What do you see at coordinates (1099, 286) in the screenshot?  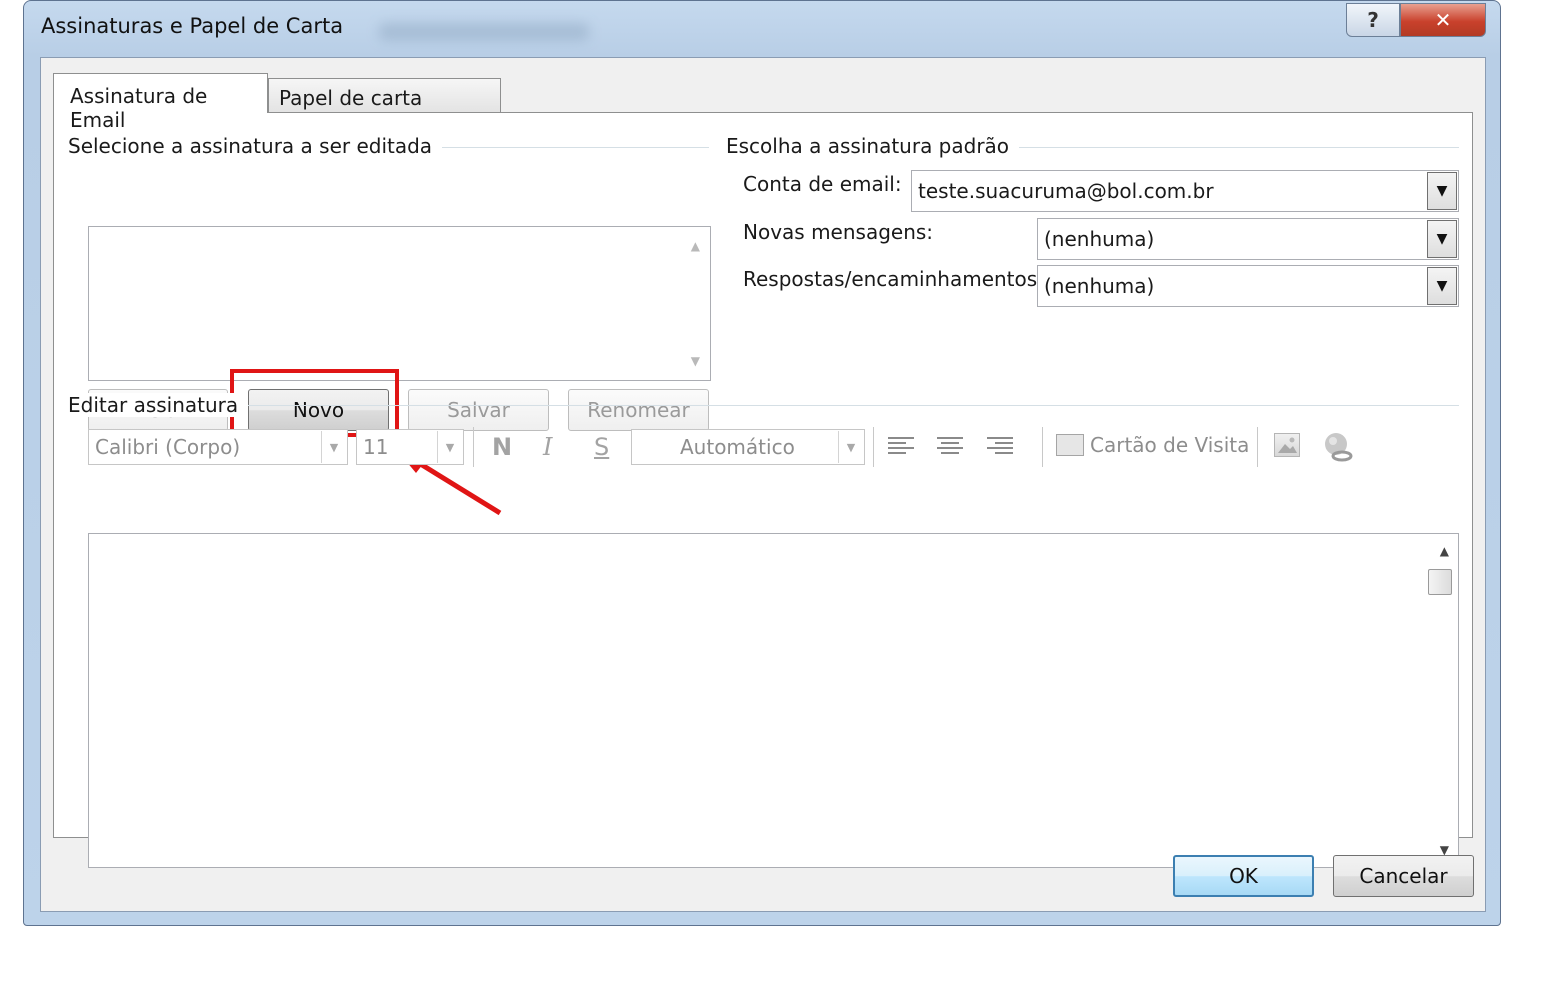 I see `replies-value: (nenhuma)` at bounding box center [1099, 286].